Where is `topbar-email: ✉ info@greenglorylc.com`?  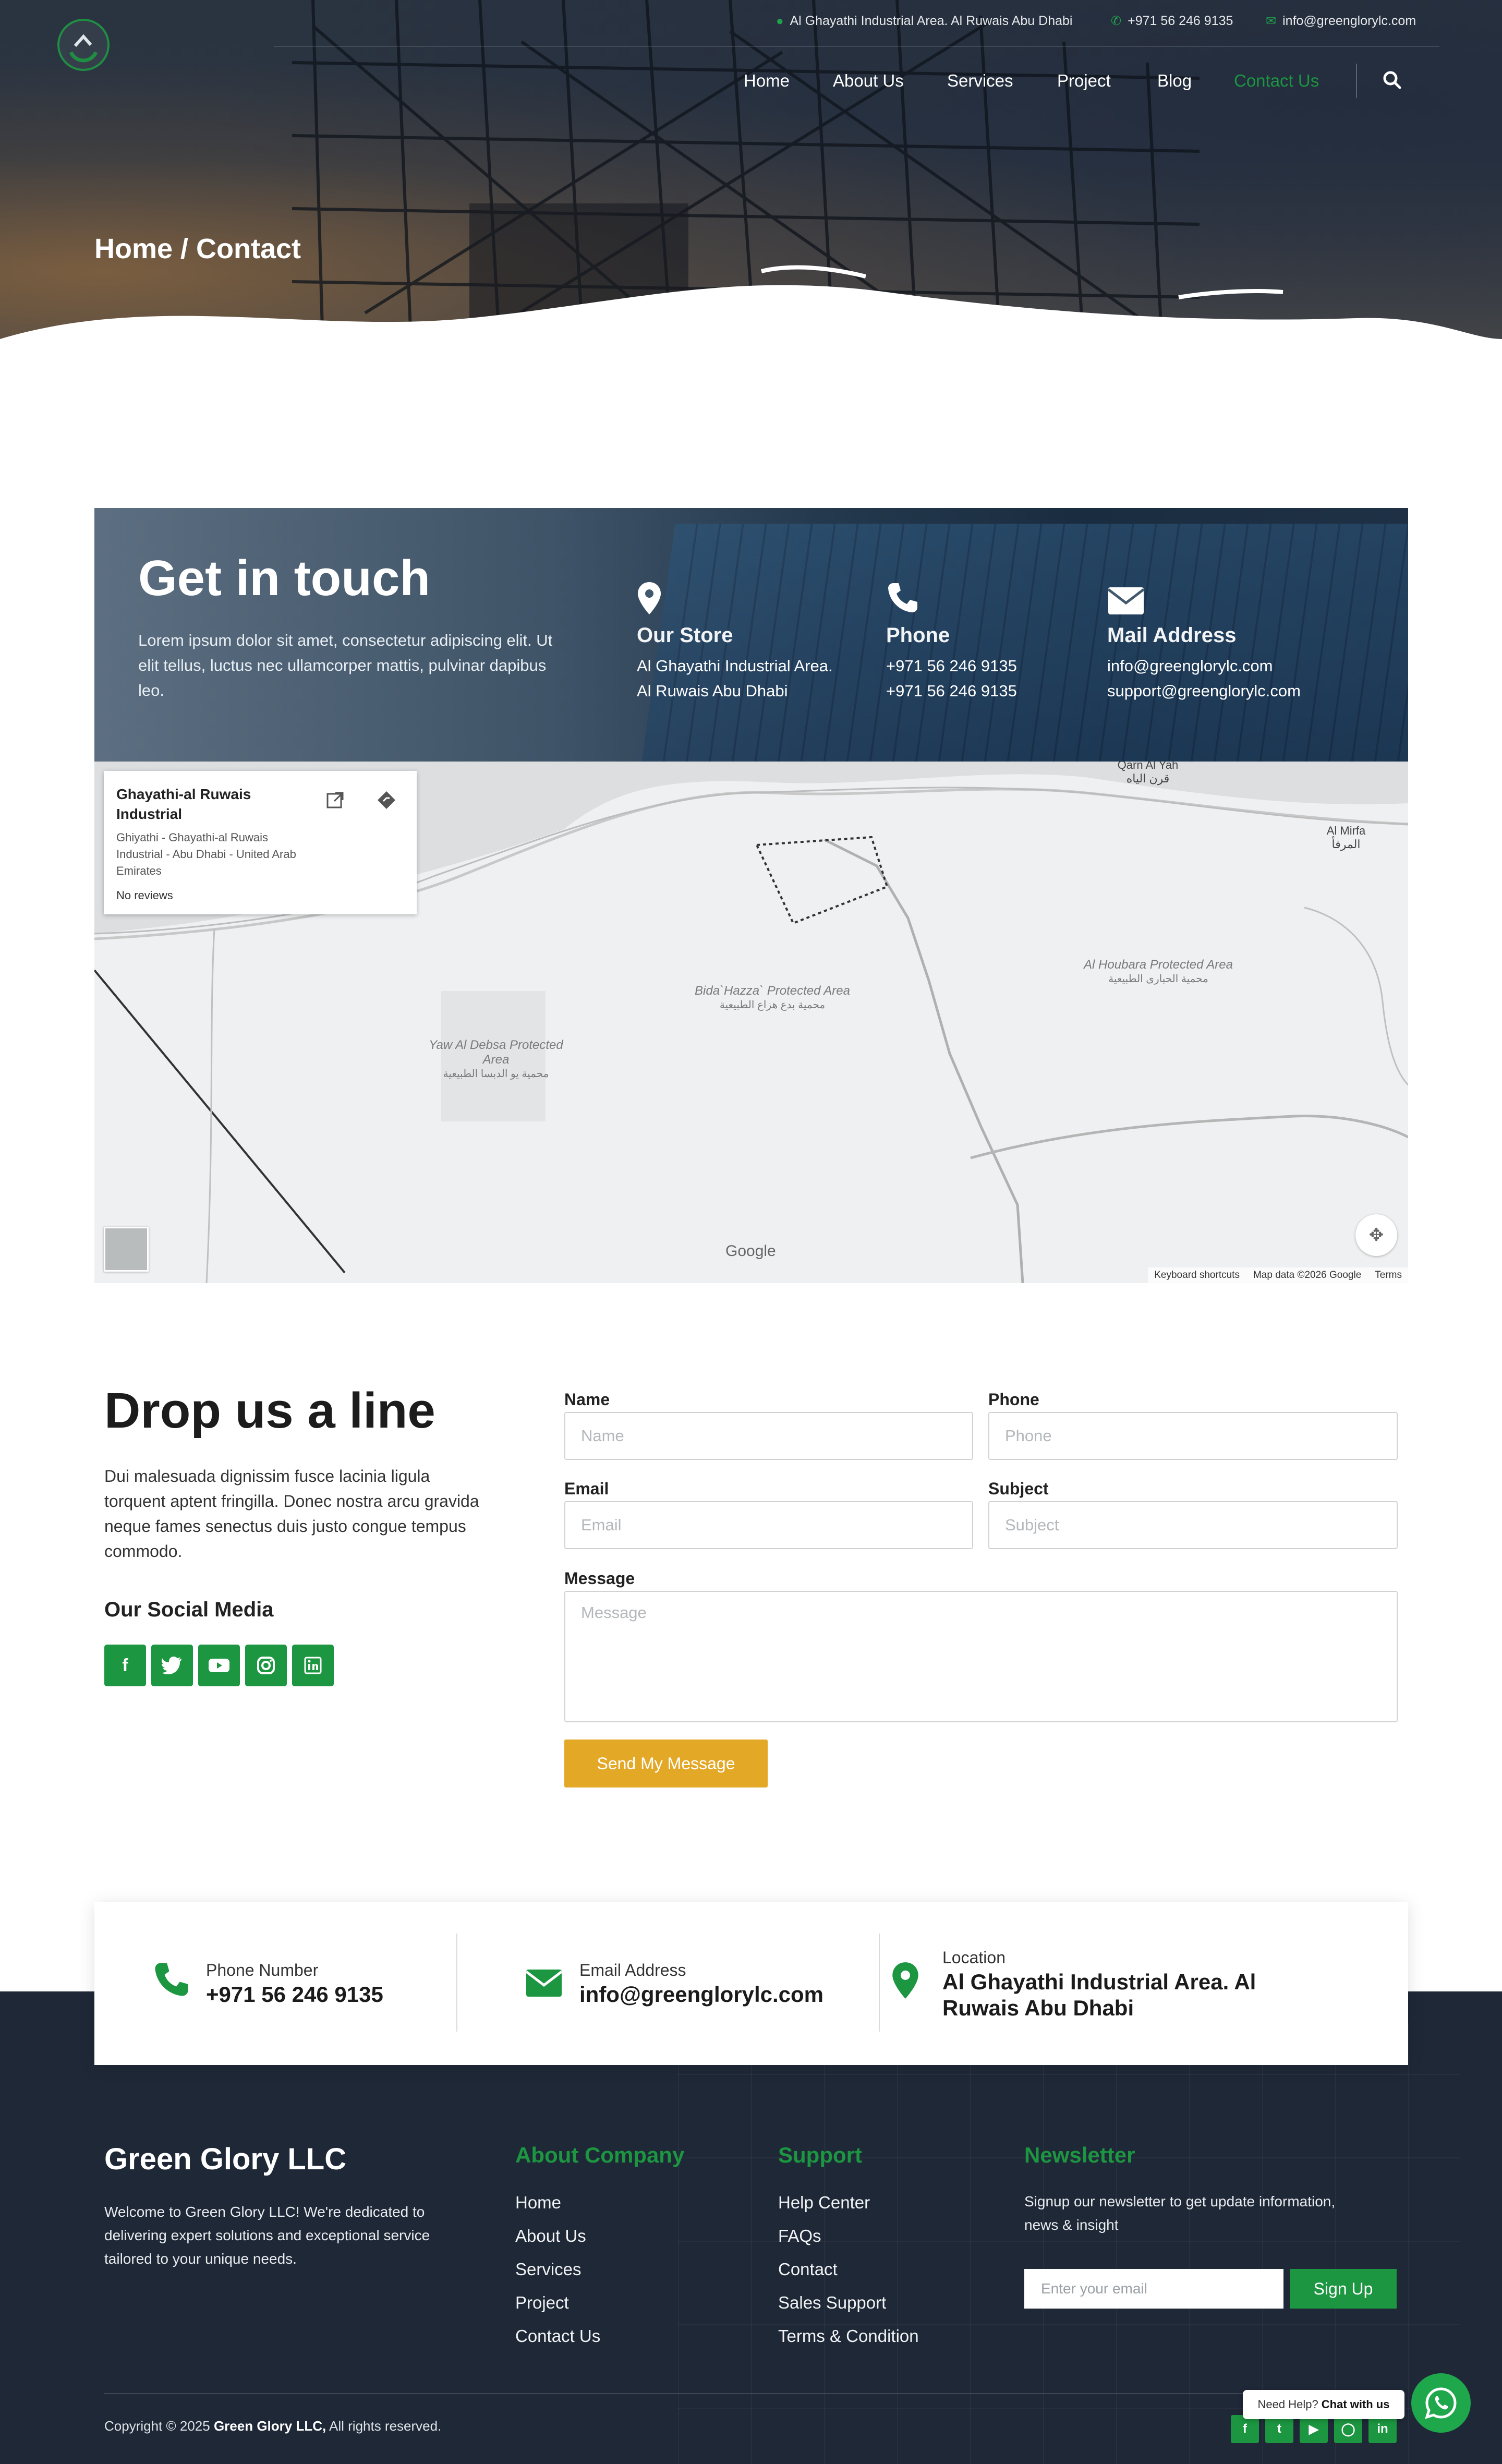 topbar-email: ✉ info@greenglorylc.com is located at coordinates (1341, 21).